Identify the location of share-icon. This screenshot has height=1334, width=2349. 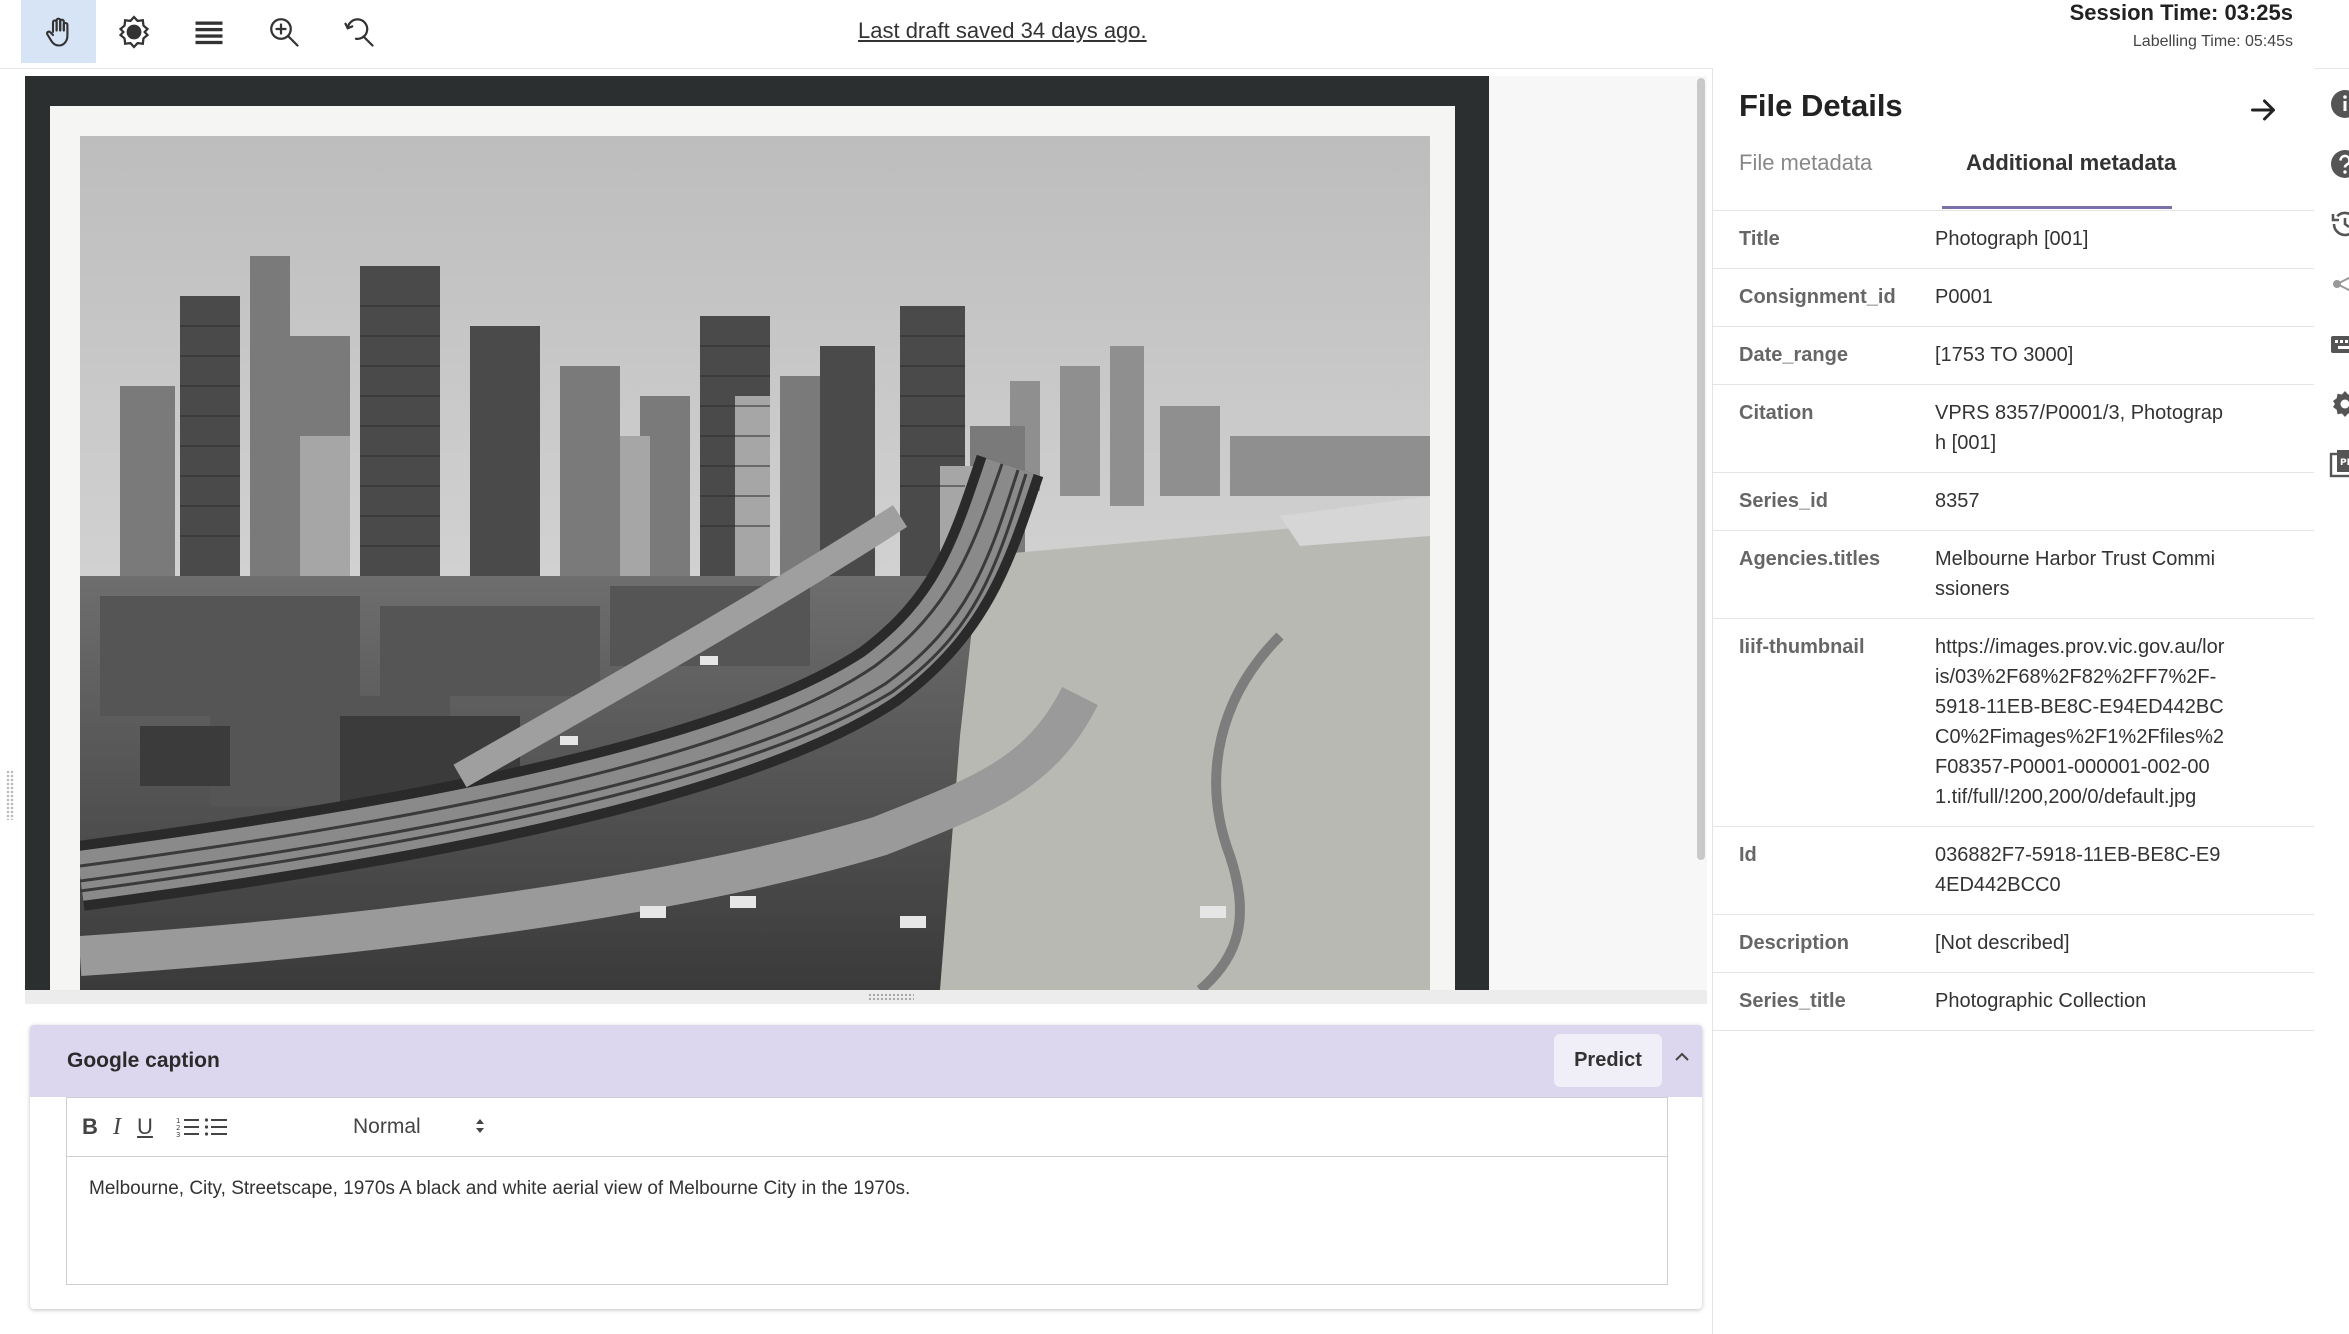
(2341, 284).